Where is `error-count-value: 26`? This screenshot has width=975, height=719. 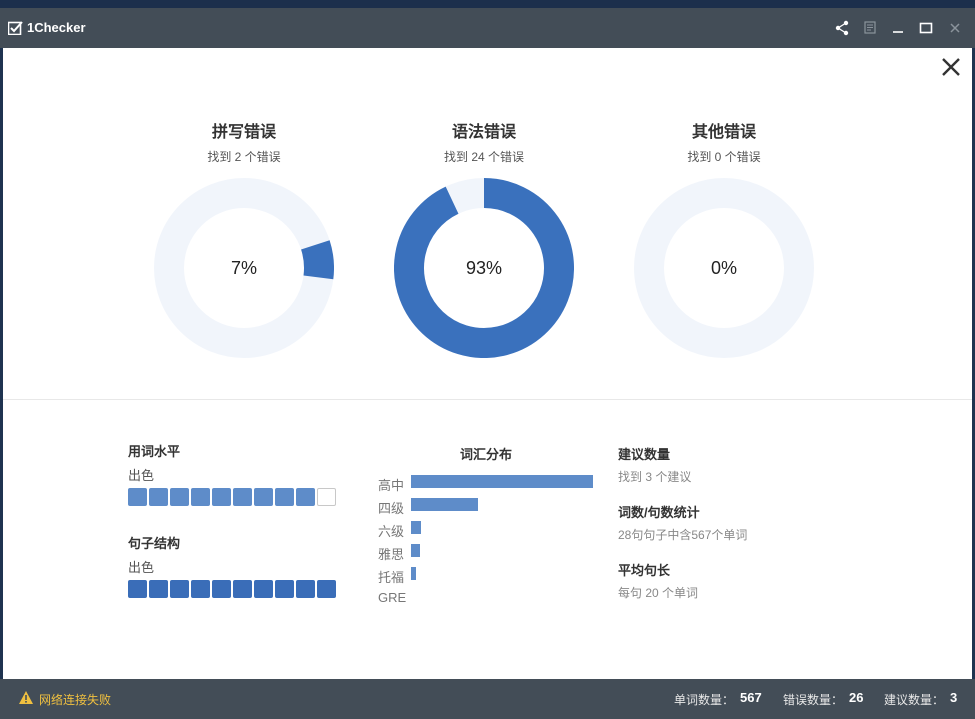 error-count-value: 26 is located at coordinates (856, 697).